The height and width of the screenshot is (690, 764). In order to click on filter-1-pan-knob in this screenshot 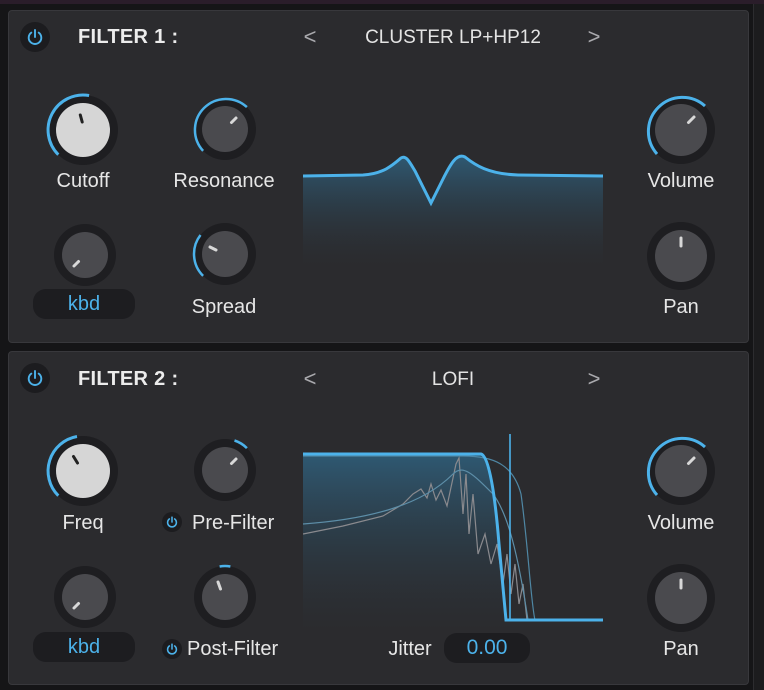, I will do `click(681, 256)`.